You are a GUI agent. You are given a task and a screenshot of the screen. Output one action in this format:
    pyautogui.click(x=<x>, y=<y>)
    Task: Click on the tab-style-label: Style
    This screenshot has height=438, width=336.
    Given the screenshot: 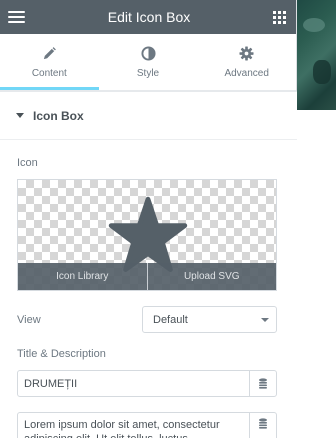 What is the action you would take?
    pyautogui.click(x=148, y=73)
    